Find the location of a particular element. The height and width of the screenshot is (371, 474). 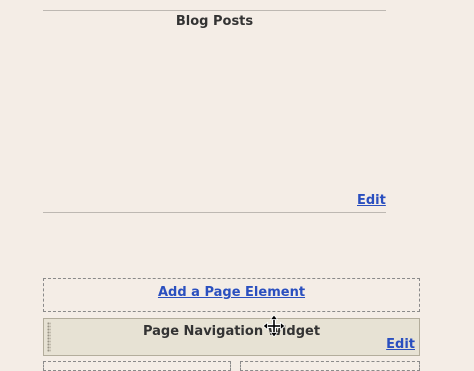

add-page-element-box: Add a Page Element is located at coordinates (231, 295).